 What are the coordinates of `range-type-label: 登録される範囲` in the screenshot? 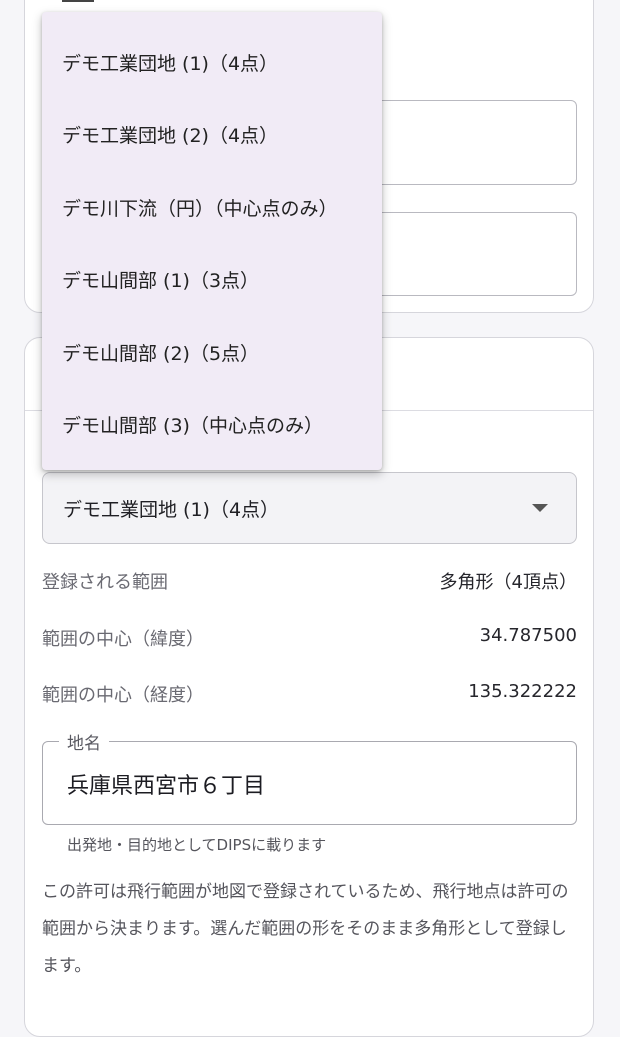 It's located at (105, 582).